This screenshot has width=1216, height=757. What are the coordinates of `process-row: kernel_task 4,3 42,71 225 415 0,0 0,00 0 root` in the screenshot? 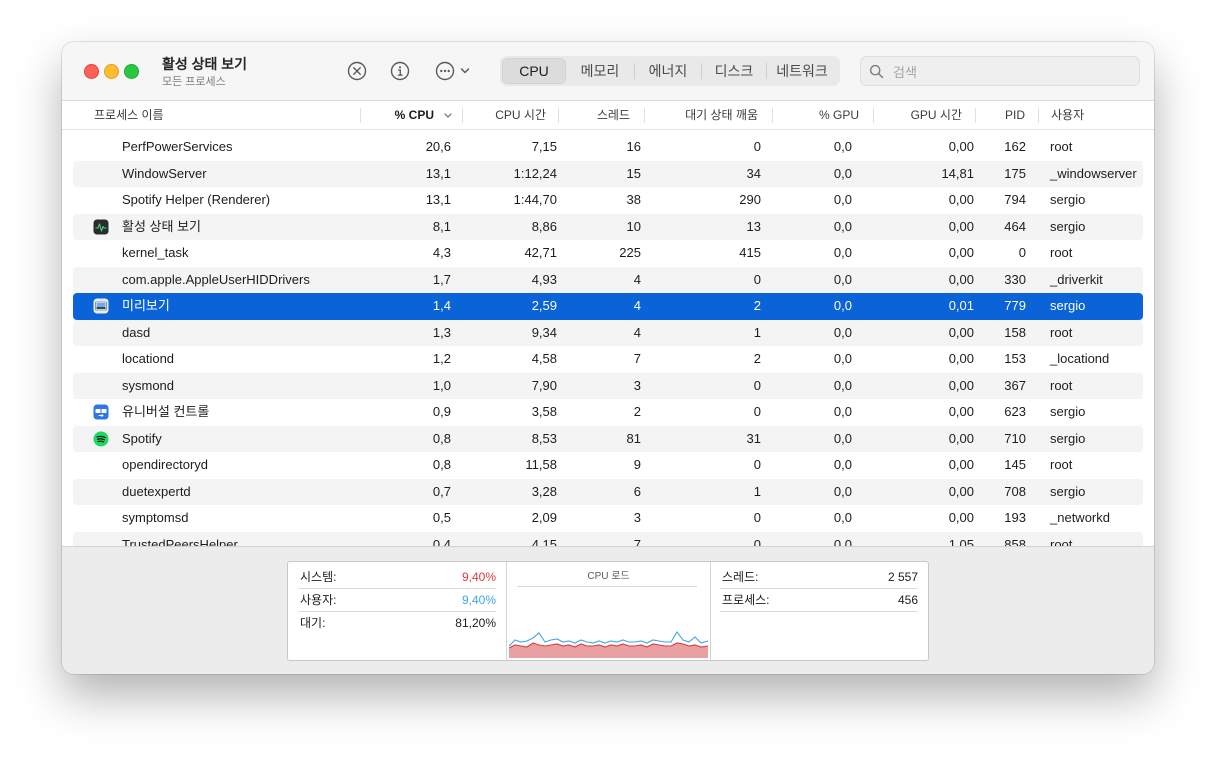 It's located at (608, 253).